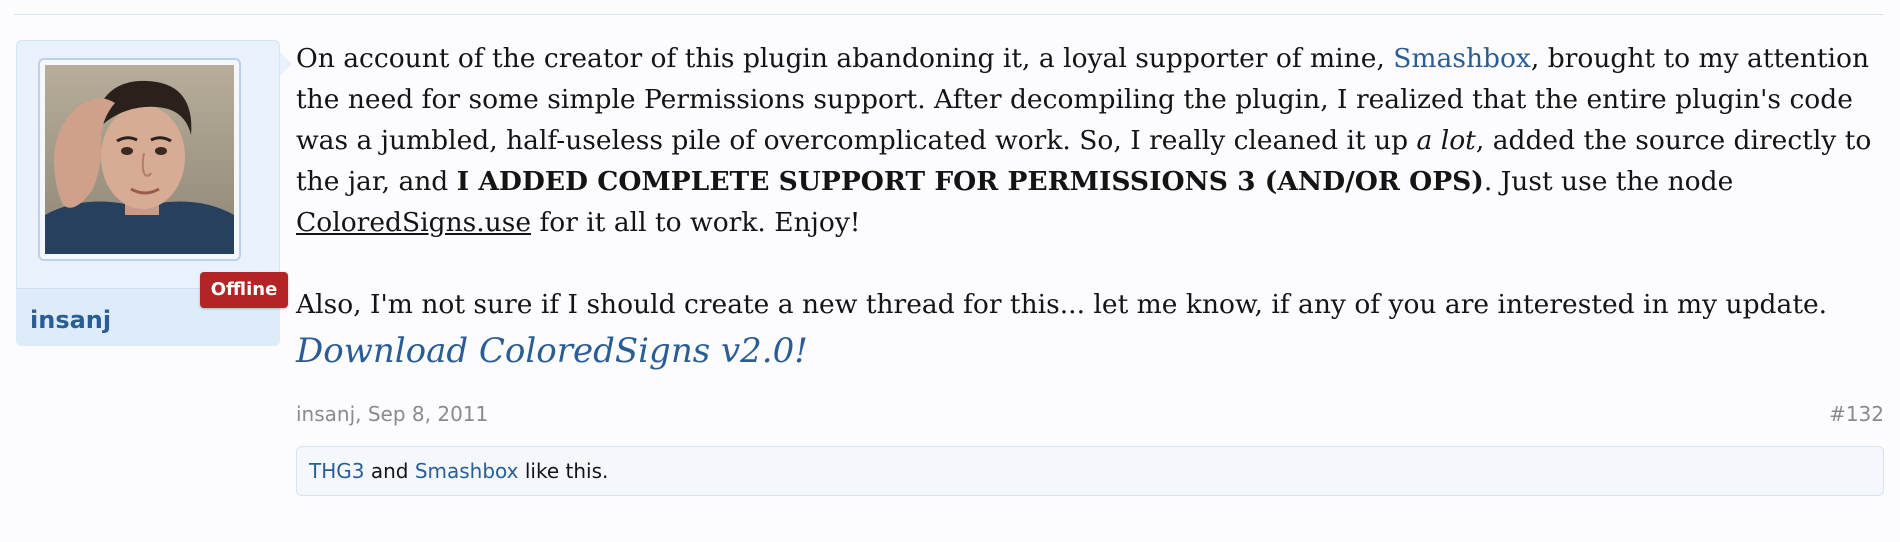 This screenshot has width=1900, height=542. Describe the element at coordinates (696, 222) in the screenshot. I see `message-text: for it all to work. Enjoy!` at that location.